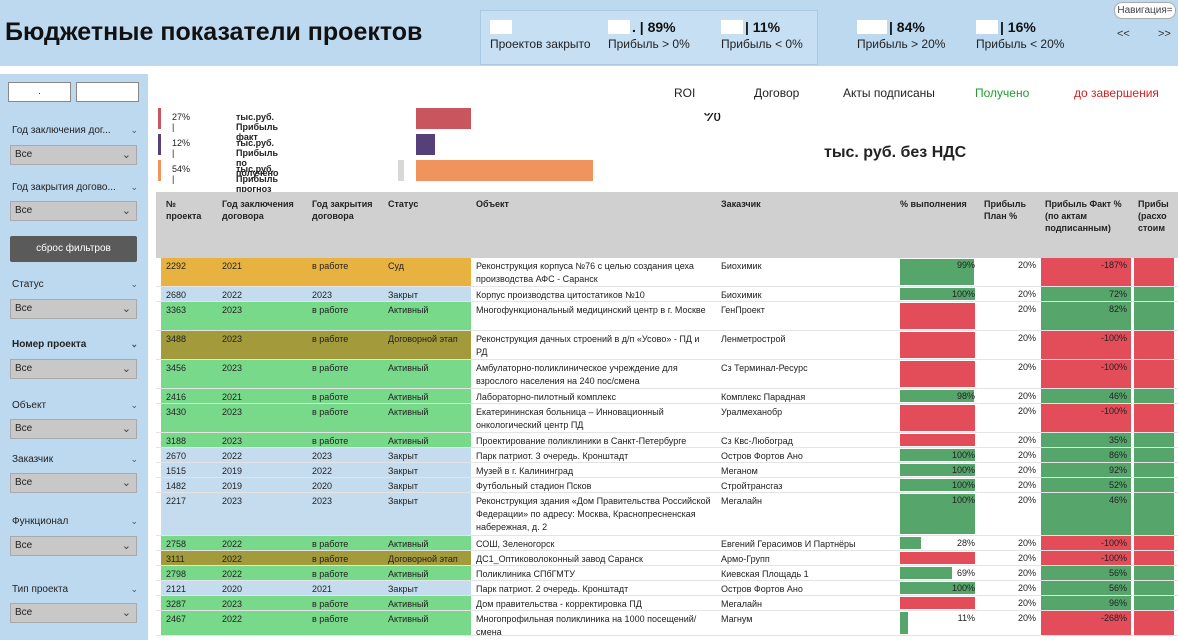  What do you see at coordinates (232, 456) in the screenshot?
I see `cell-contract-year: 2022` at bounding box center [232, 456].